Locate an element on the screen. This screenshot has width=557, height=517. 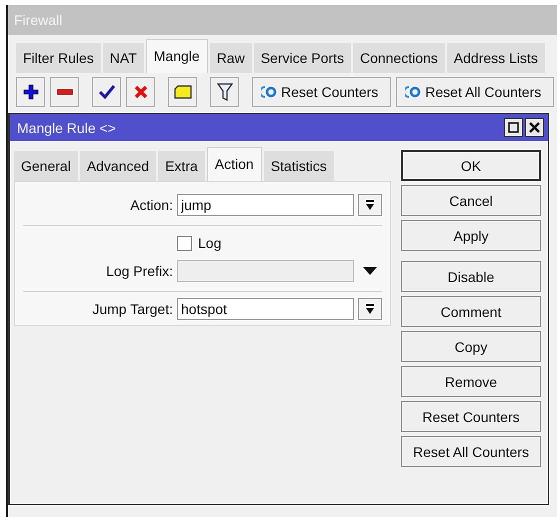
tab: Advanced is located at coordinates (118, 166).